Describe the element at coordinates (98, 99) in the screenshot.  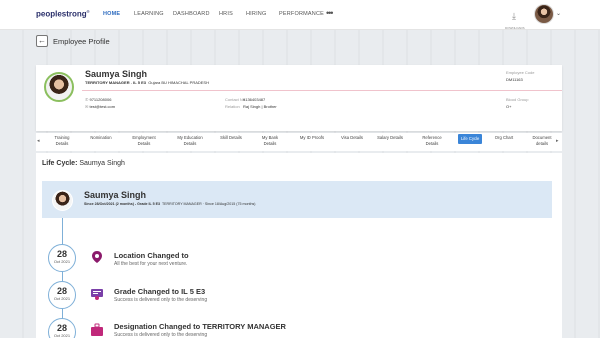
I see `phone-number: ✆ 9711208006` at that location.